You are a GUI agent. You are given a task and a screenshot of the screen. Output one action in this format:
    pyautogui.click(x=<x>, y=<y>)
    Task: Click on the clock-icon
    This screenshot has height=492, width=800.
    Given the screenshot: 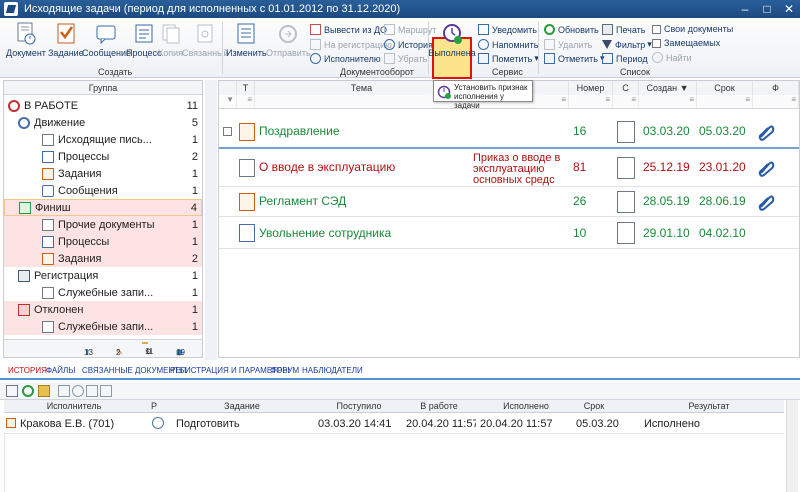 What is the action you would take?
    pyautogui.click(x=78, y=391)
    